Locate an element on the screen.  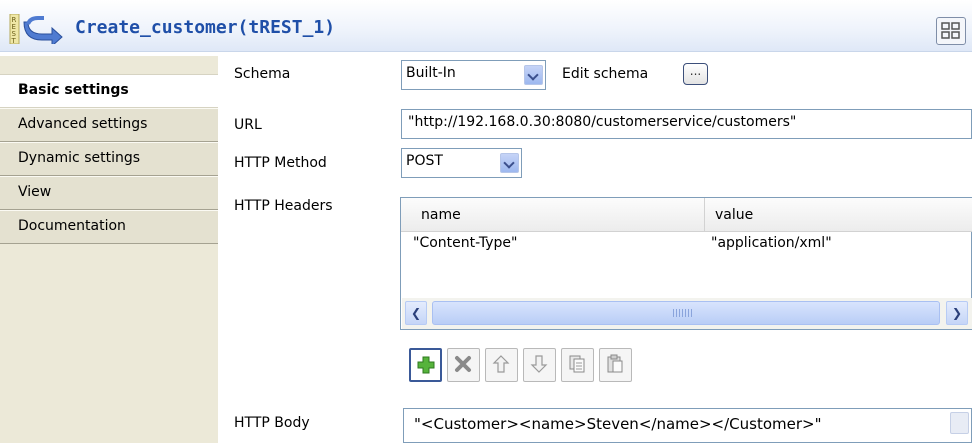
http-body-label: HTTP Body is located at coordinates (272, 423).